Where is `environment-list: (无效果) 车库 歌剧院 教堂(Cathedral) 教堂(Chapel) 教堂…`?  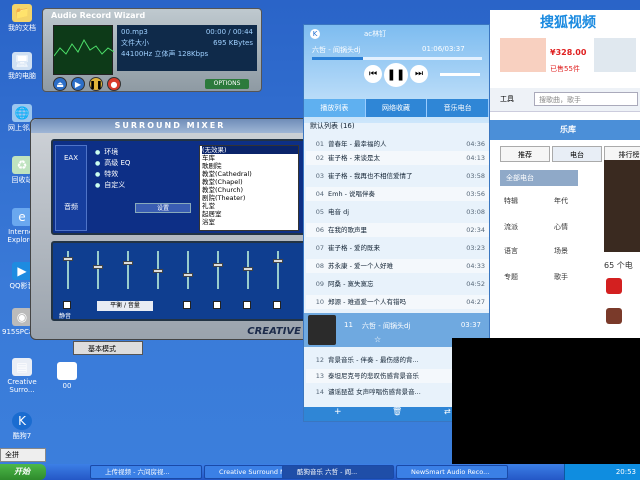 environment-list: (无效果) 车库 歌剧院 教堂(Cathedral) 教堂(Chapel) 教堂… is located at coordinates (249, 188).